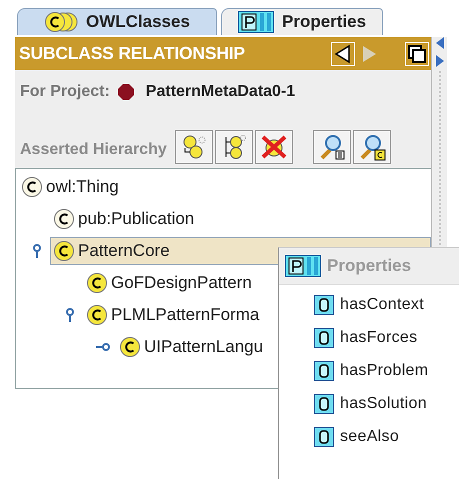 This screenshot has height=479, width=459. Describe the element at coordinates (369, 436) in the screenshot. I see `property-item: seeAlso` at that location.